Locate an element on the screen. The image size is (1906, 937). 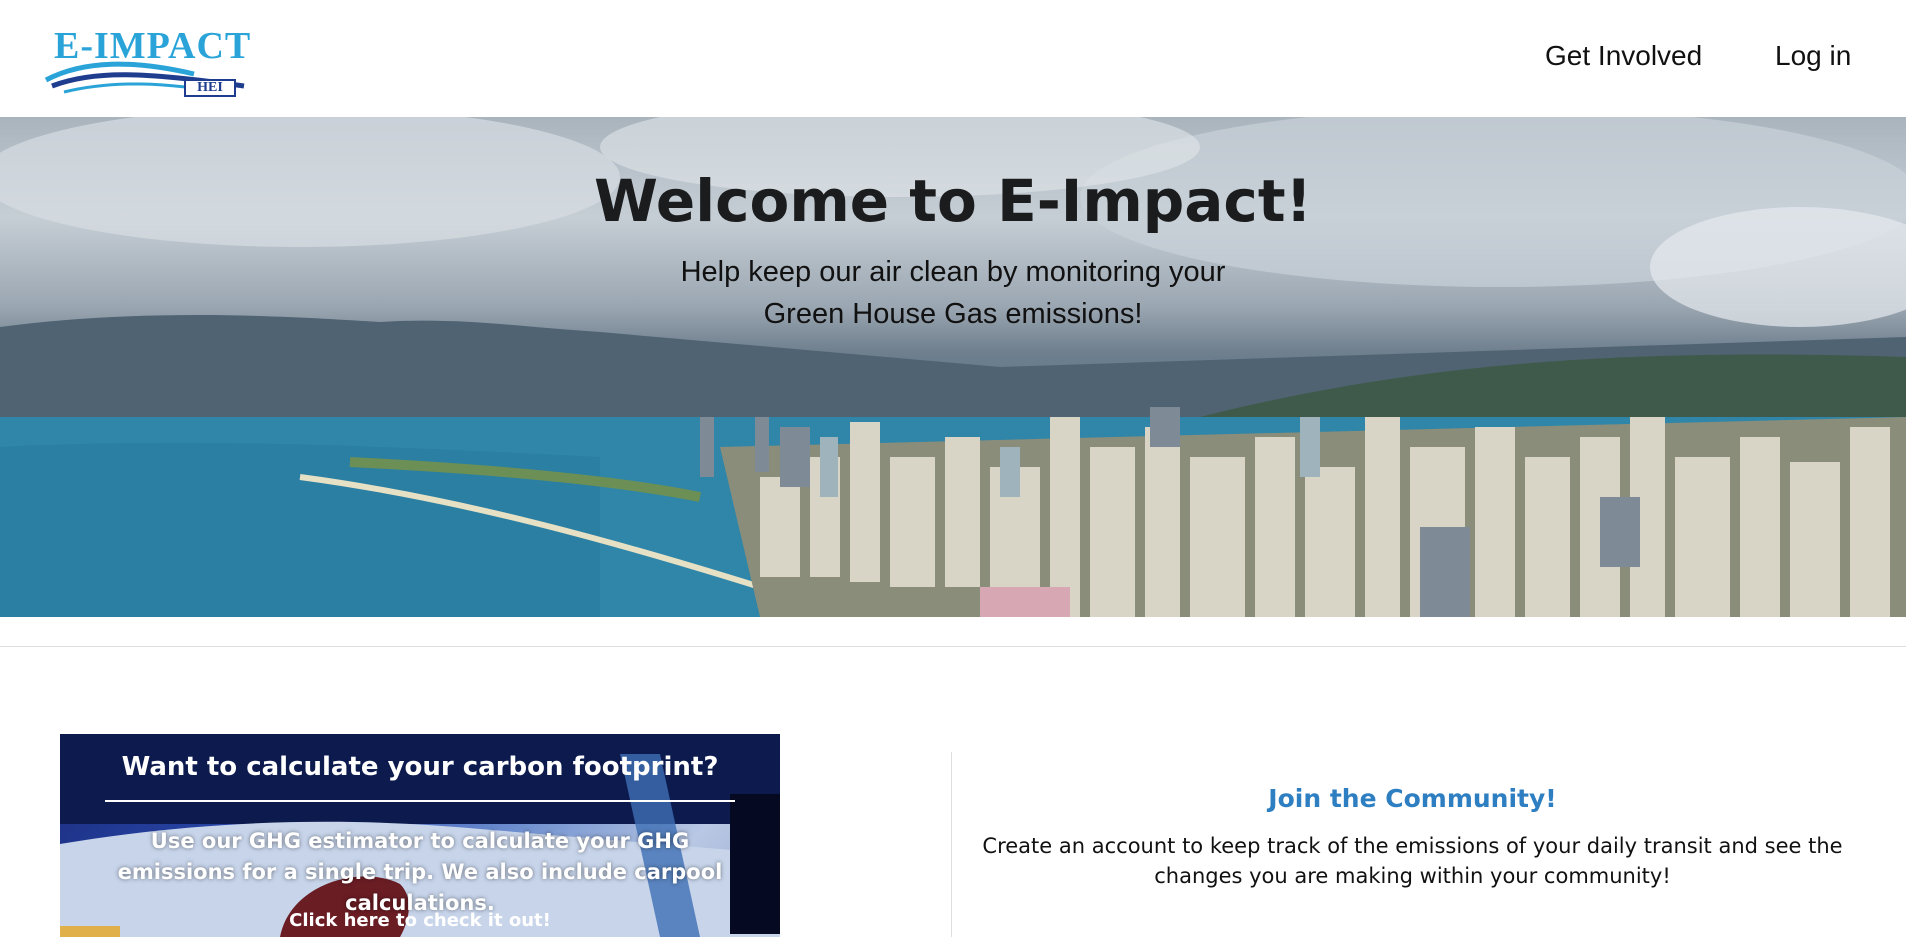
calculator-card-rule is located at coordinates (420, 801).